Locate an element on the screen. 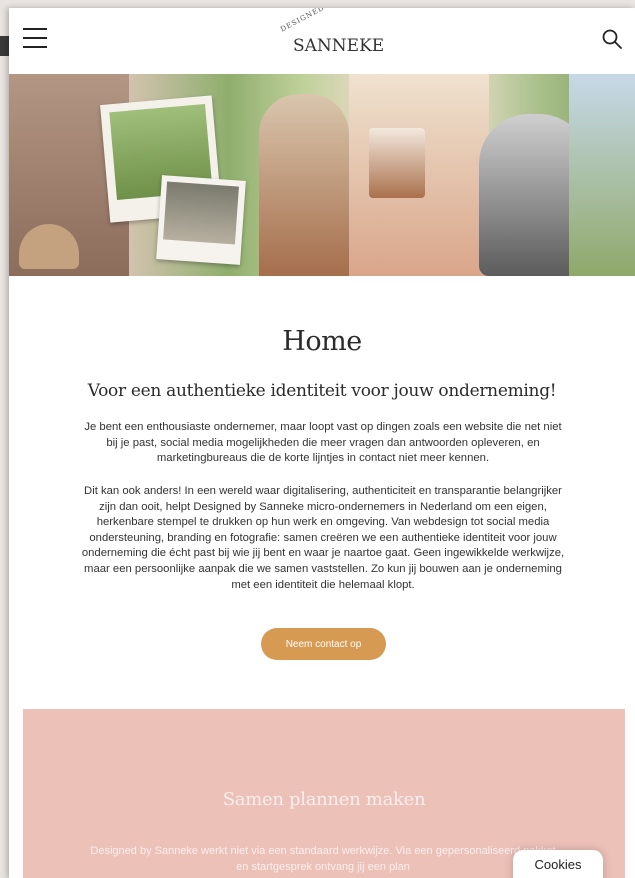  logo: DESIGNED • BY SANNEKE is located at coordinates (331, 35).